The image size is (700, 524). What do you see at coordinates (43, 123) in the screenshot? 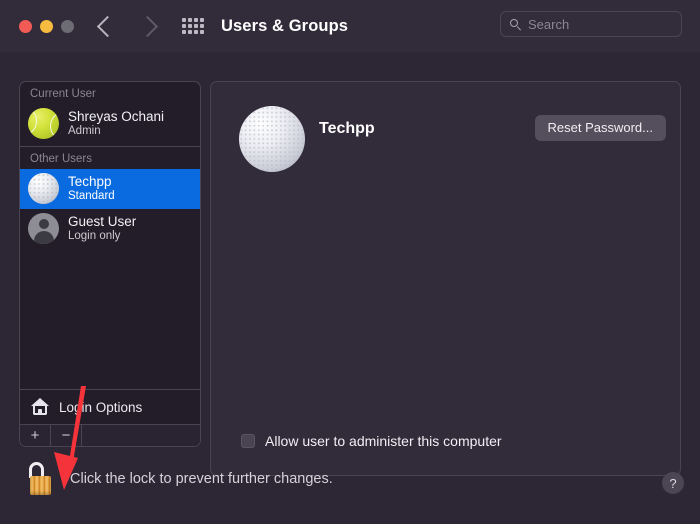
I see `tennis-ball-avatar` at bounding box center [43, 123].